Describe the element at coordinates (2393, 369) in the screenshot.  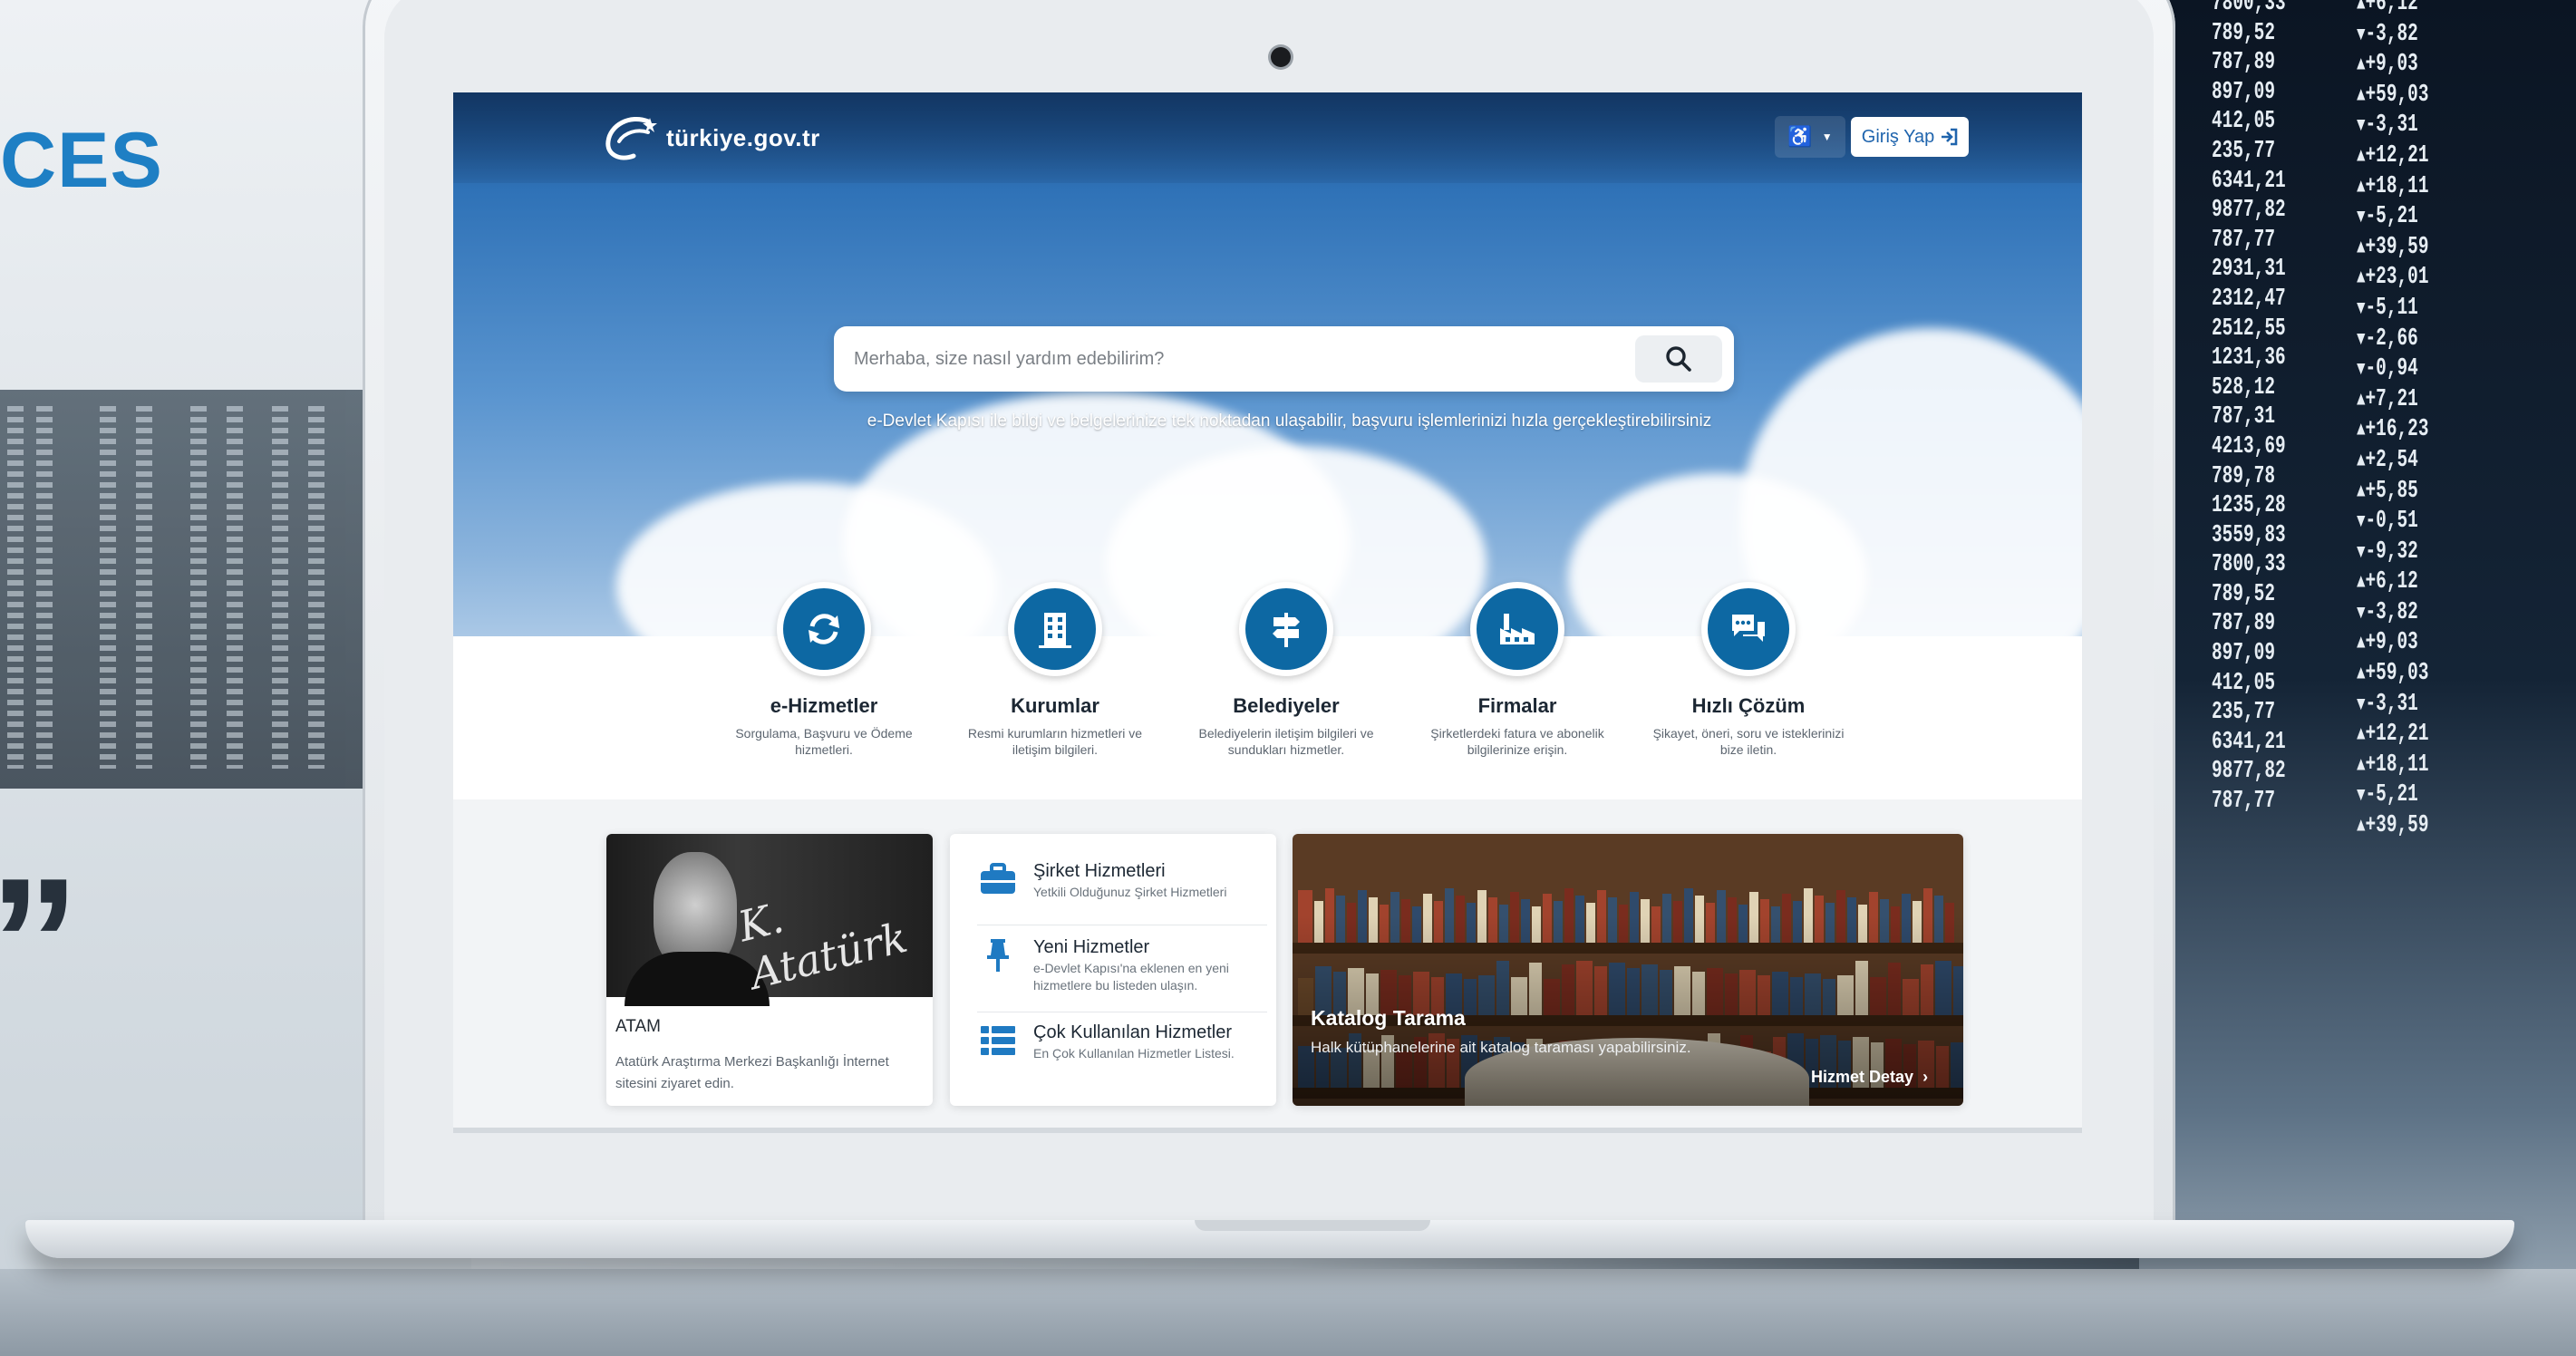
I see `ticker-change: -0,94` at that location.